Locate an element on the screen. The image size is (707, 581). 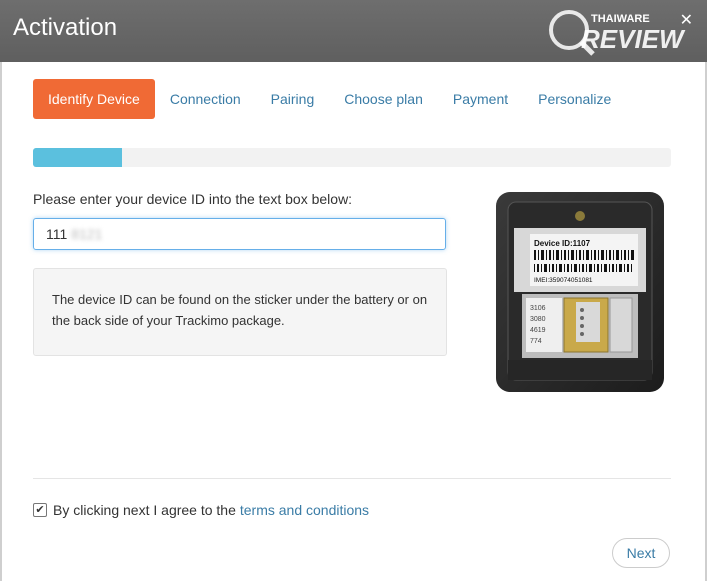
next-button: Next is located at coordinates (641, 553).